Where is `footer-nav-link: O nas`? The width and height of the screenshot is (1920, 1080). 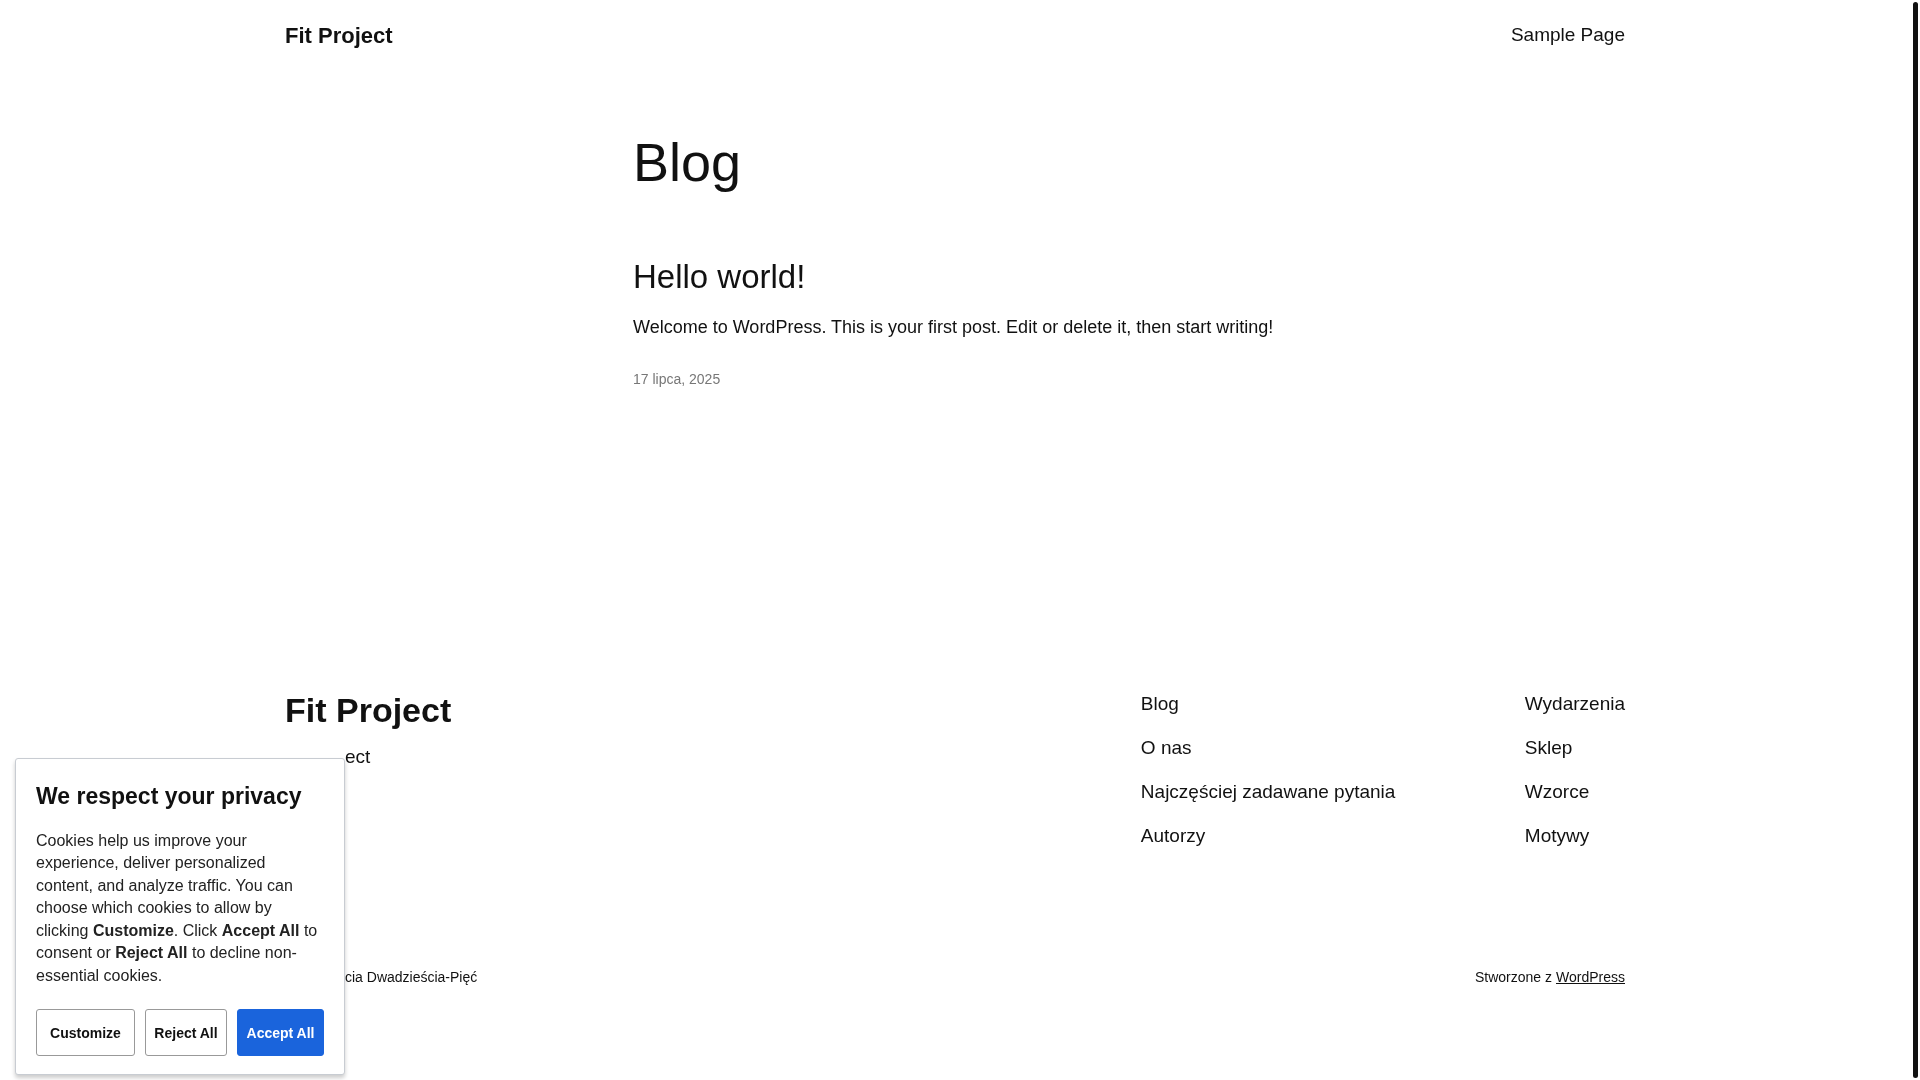
footer-nav-link: O nas is located at coordinates (1166, 748).